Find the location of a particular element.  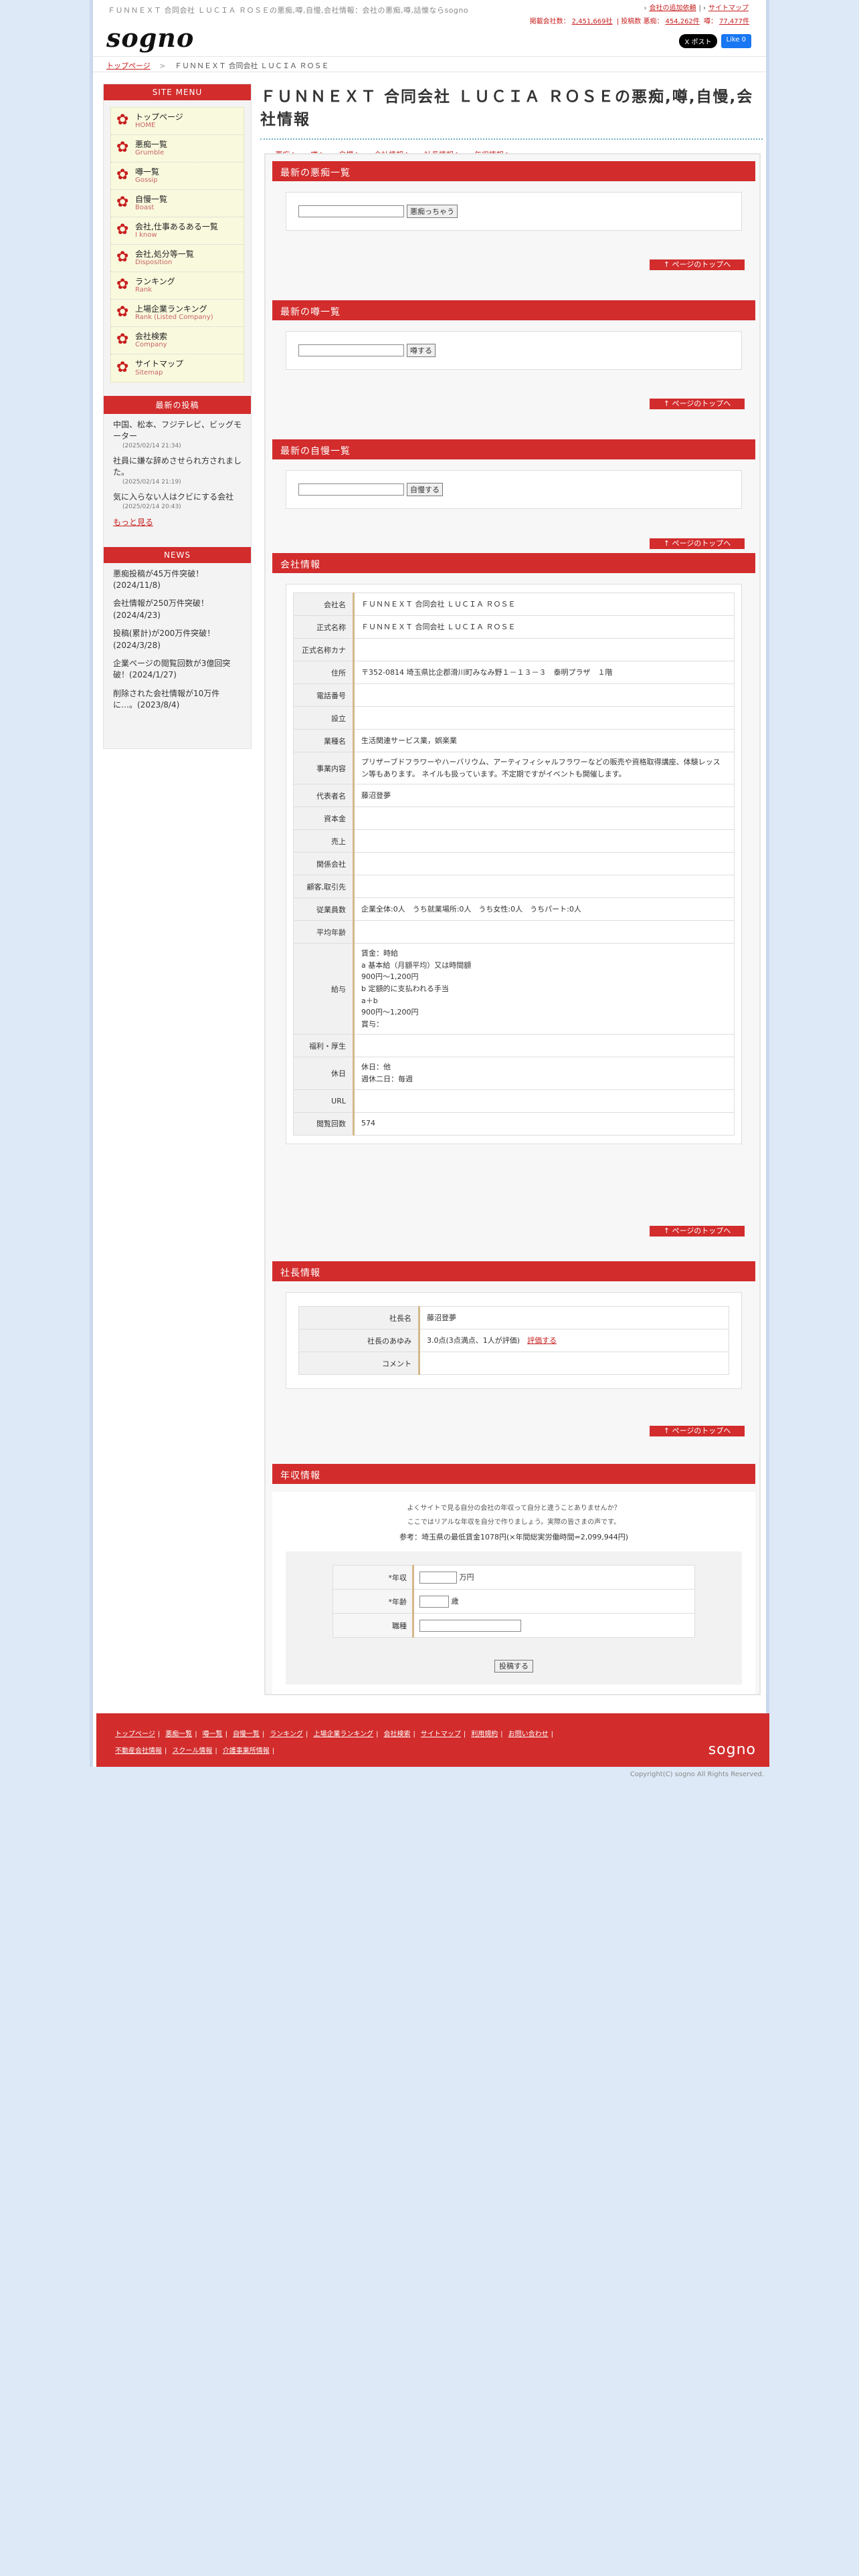

company-field-label: 従業員数 is located at coordinates (324, 909).